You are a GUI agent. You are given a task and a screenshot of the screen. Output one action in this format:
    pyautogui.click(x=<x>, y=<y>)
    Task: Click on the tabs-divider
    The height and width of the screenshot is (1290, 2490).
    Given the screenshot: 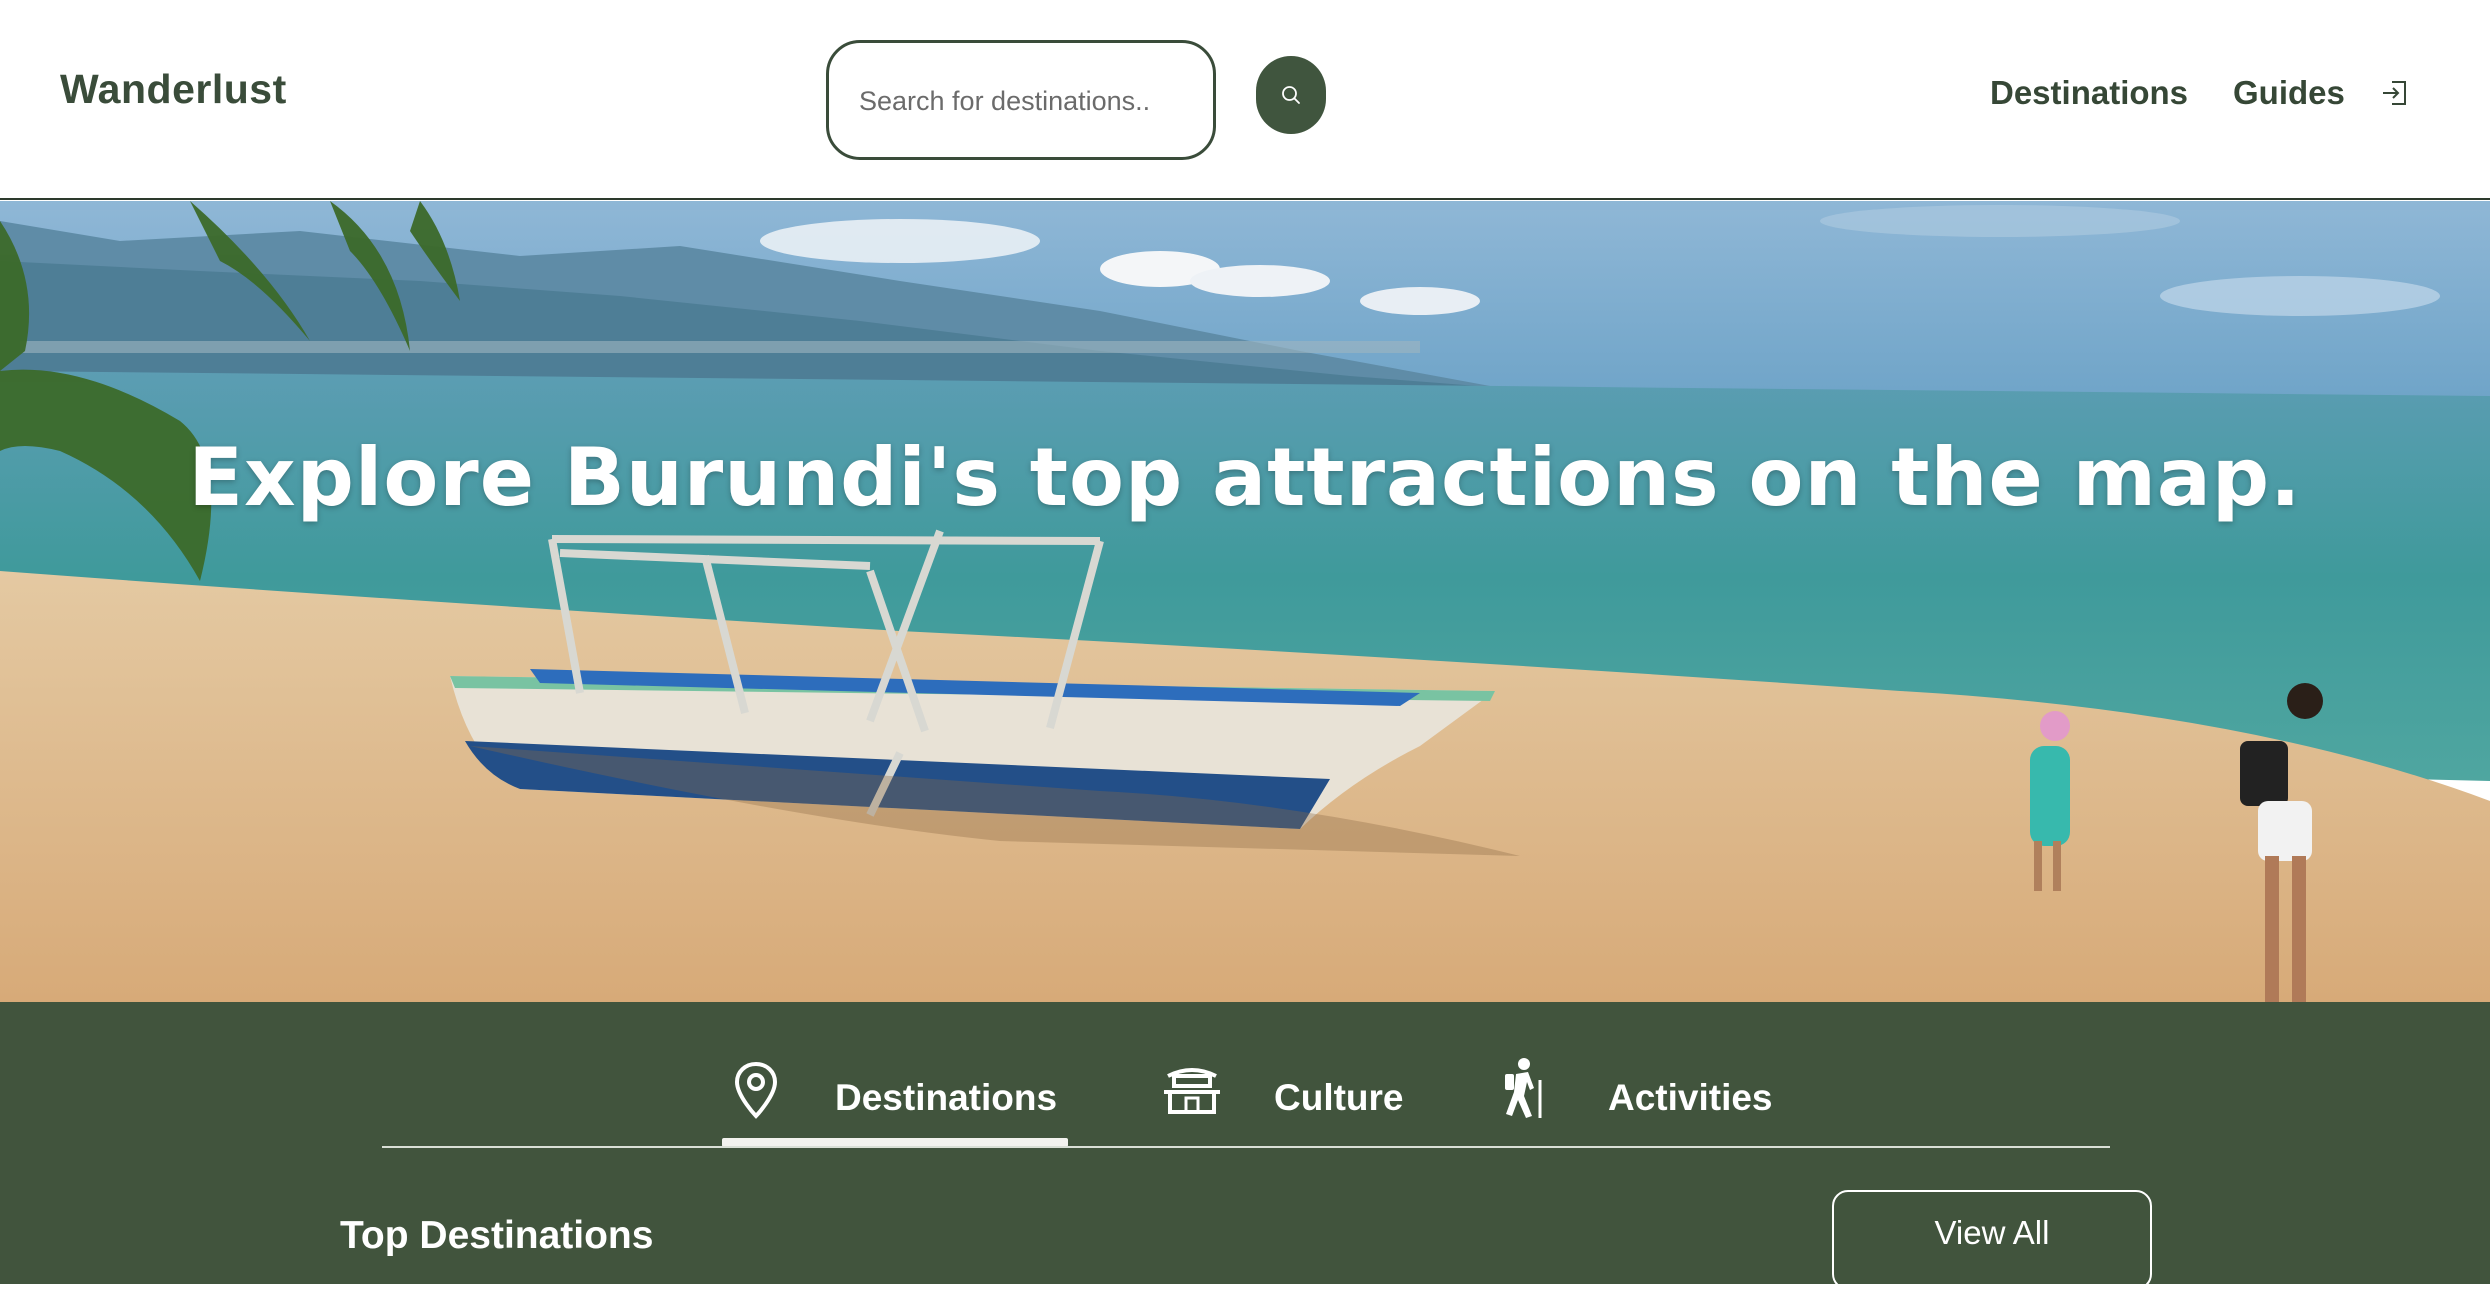 What is the action you would take?
    pyautogui.click(x=1246, y=1147)
    